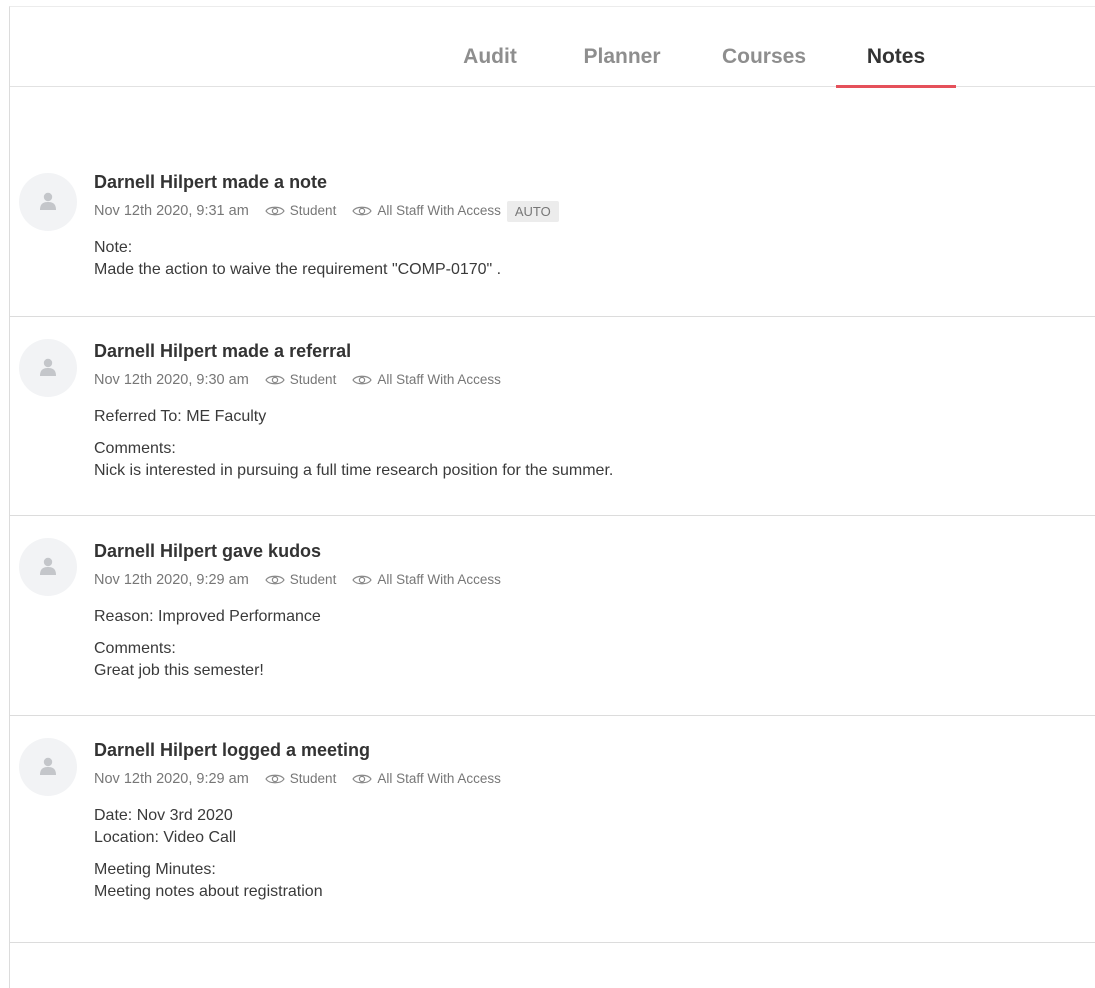  Describe the element at coordinates (622, 46) in the screenshot. I see `tab-planner: Planner` at that location.